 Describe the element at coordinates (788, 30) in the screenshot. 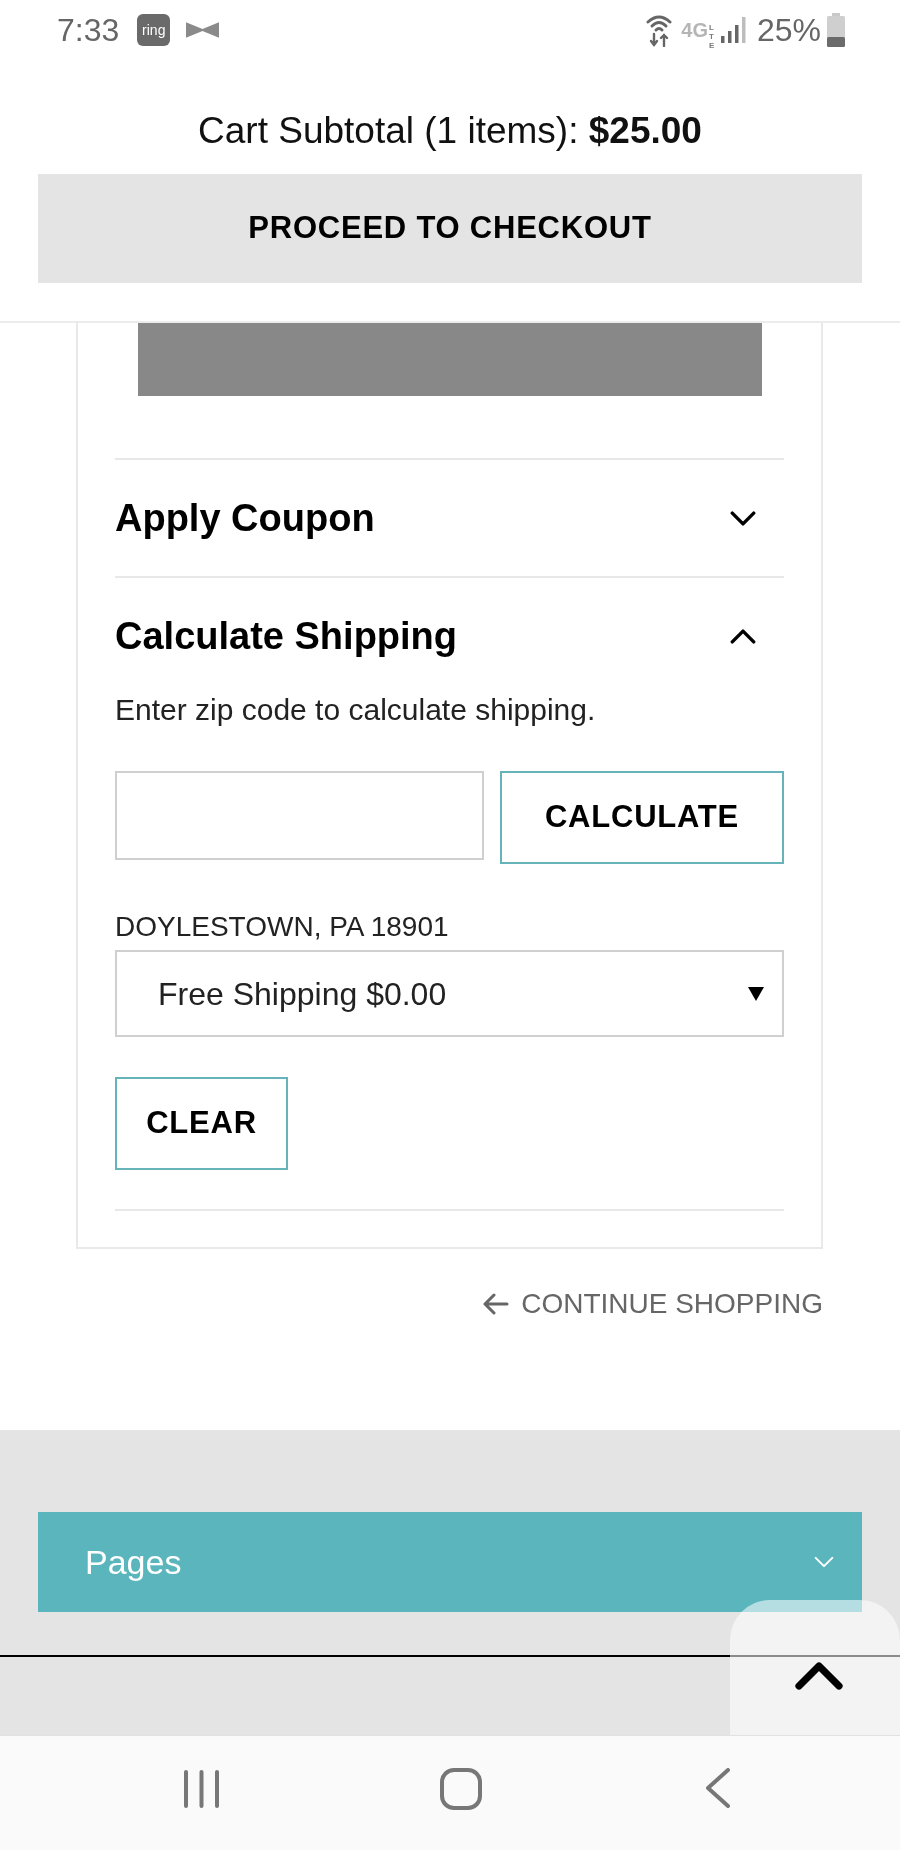

I see `battery-percent: 25%` at that location.